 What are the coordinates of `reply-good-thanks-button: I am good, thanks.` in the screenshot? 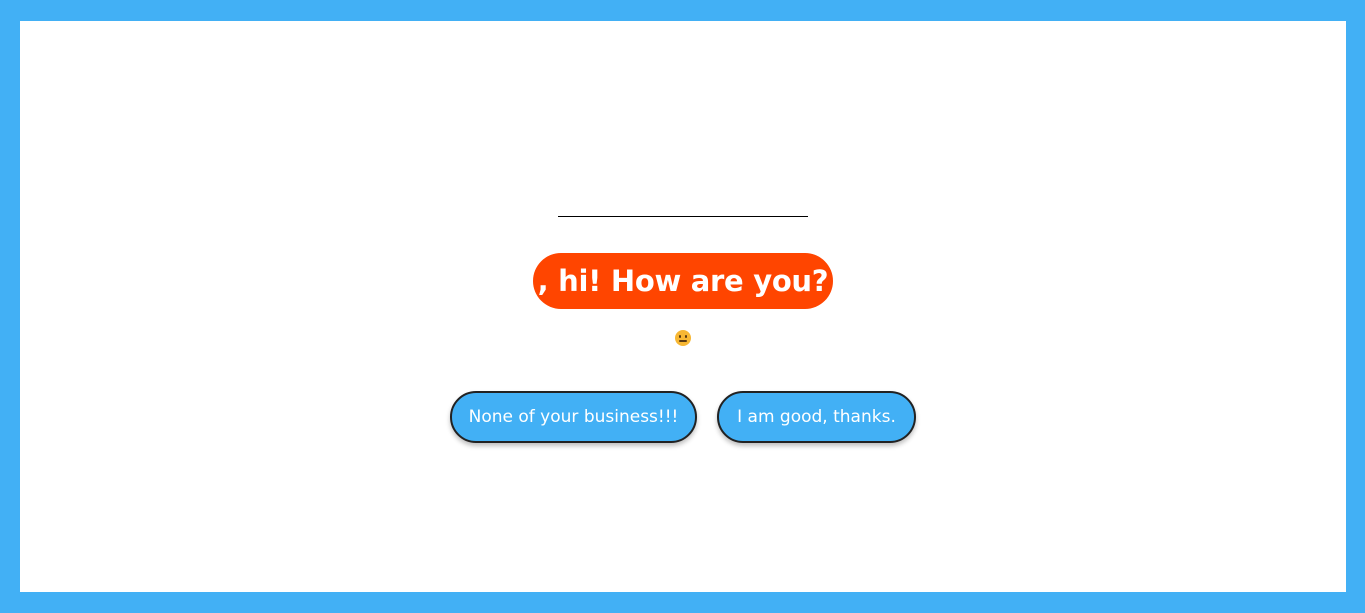 It's located at (816, 417).